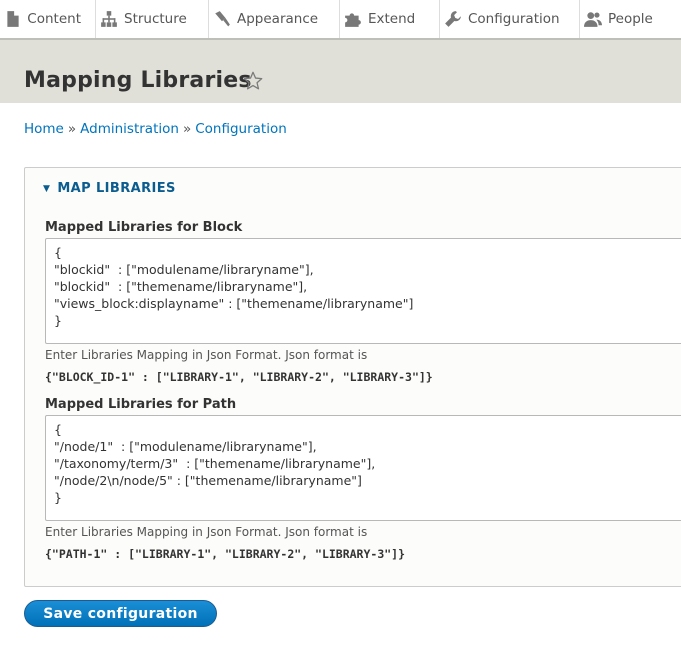 The height and width of the screenshot is (649, 681). Describe the element at coordinates (453, 19) in the screenshot. I see `wrench-icon` at that location.